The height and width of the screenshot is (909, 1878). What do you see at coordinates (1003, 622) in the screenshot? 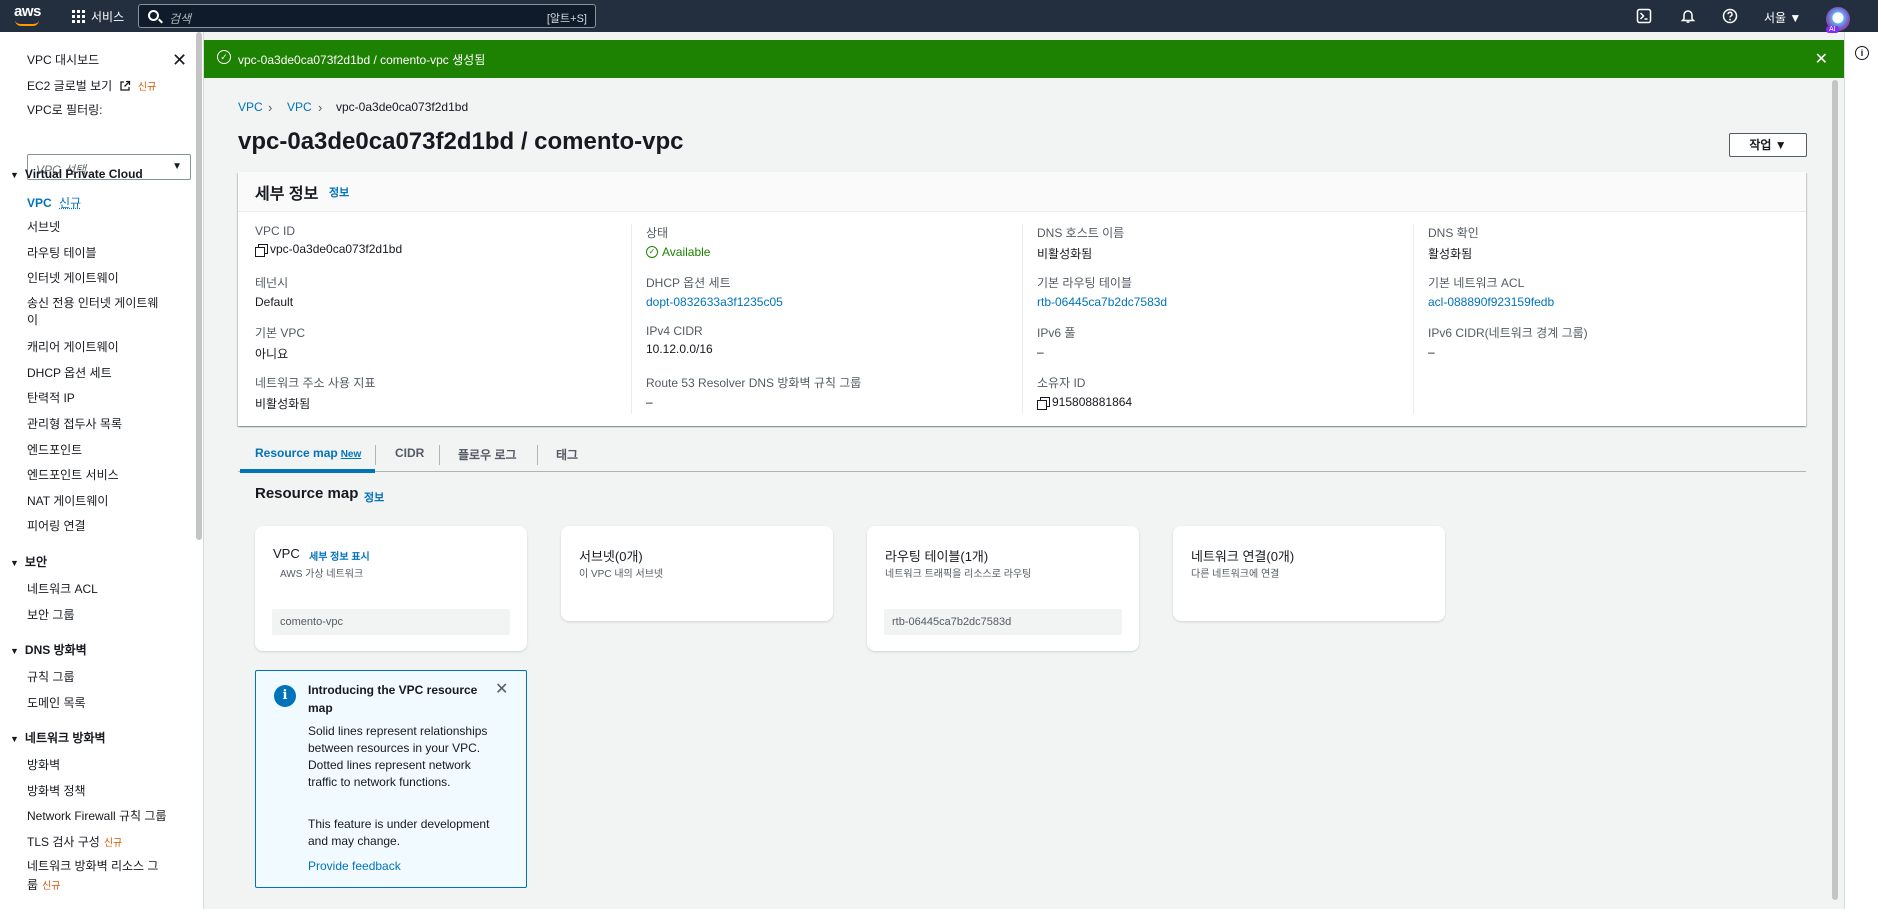
I see `route-table-chip: rtb-06445ca7b2dc7583d` at bounding box center [1003, 622].